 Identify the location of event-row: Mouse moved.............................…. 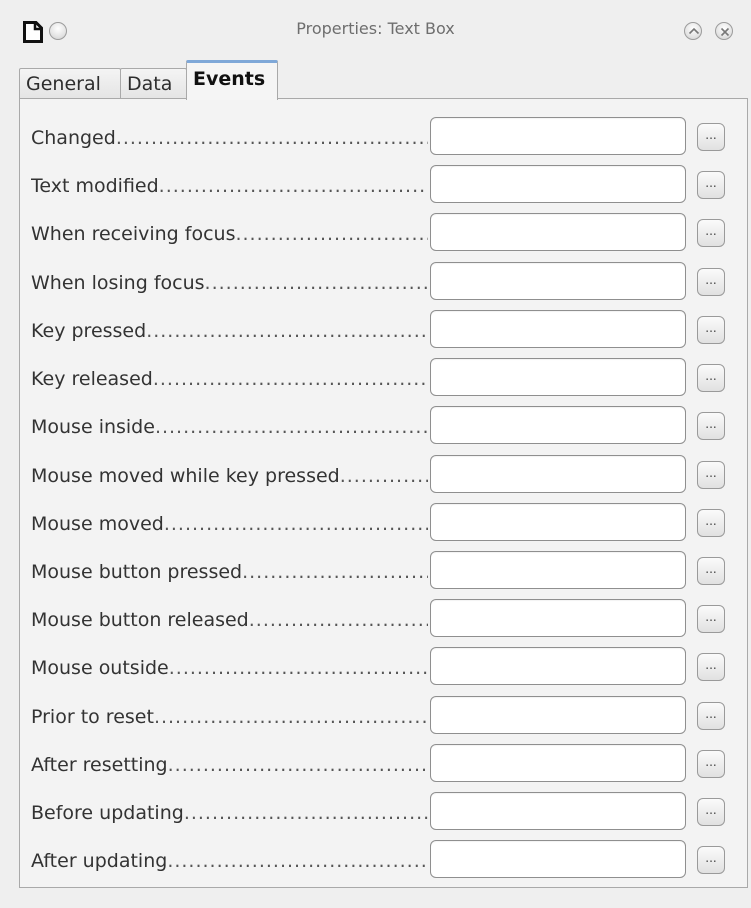
(384, 524).